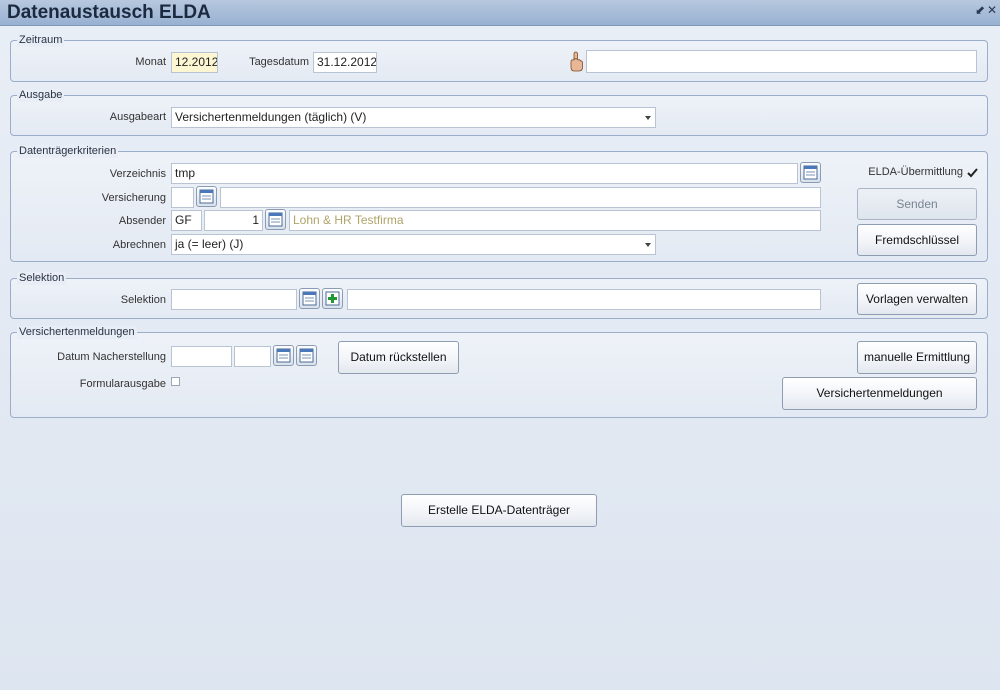 Image resolution: width=1000 pixels, height=690 pixels. What do you see at coordinates (279, 62) in the screenshot?
I see `tagesdatum-label: Tagesdatum` at bounding box center [279, 62].